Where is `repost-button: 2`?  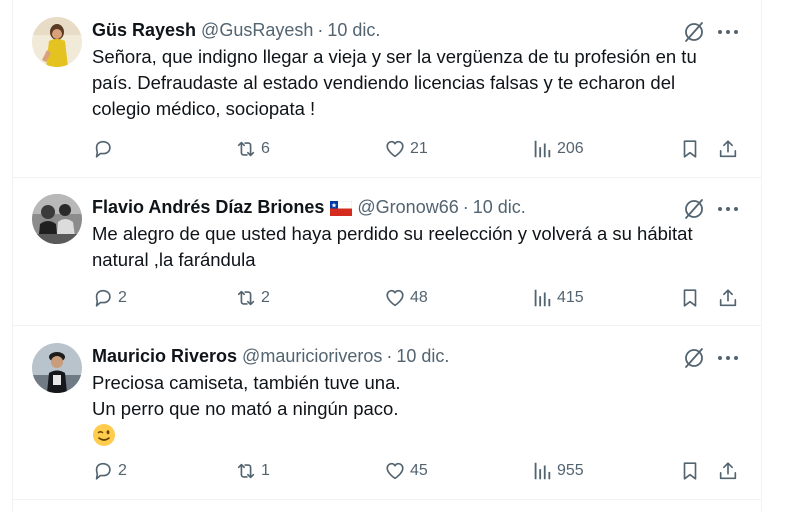 repost-button: 2 is located at coordinates (252, 298).